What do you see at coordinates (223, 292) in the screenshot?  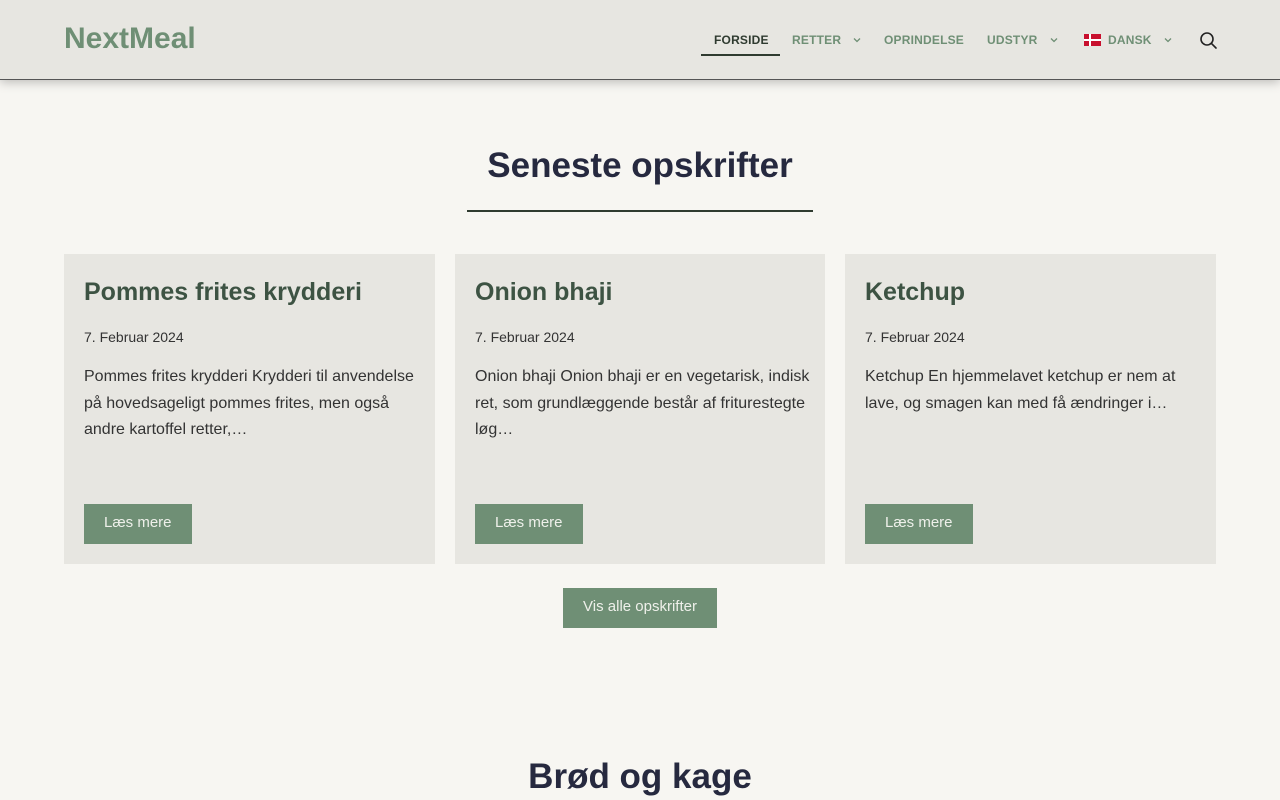 I see `recipe-title: Pommes frites krydderi` at bounding box center [223, 292].